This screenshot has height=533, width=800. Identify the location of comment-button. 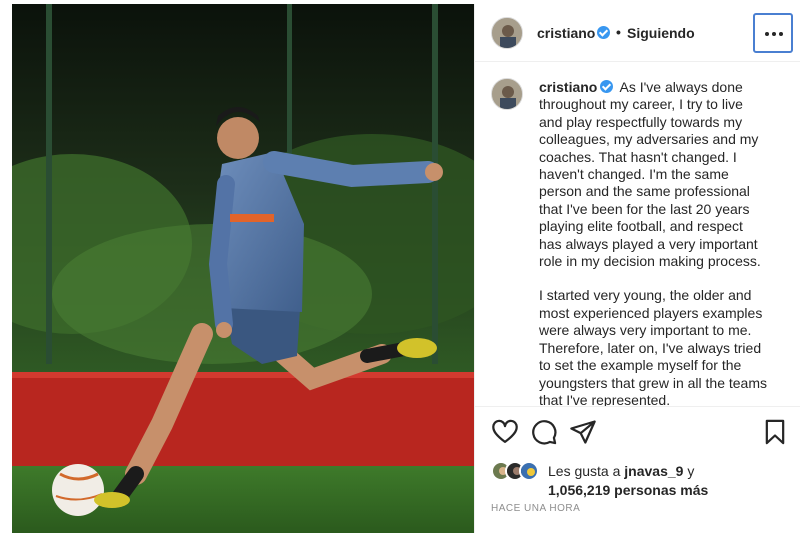
(544, 432).